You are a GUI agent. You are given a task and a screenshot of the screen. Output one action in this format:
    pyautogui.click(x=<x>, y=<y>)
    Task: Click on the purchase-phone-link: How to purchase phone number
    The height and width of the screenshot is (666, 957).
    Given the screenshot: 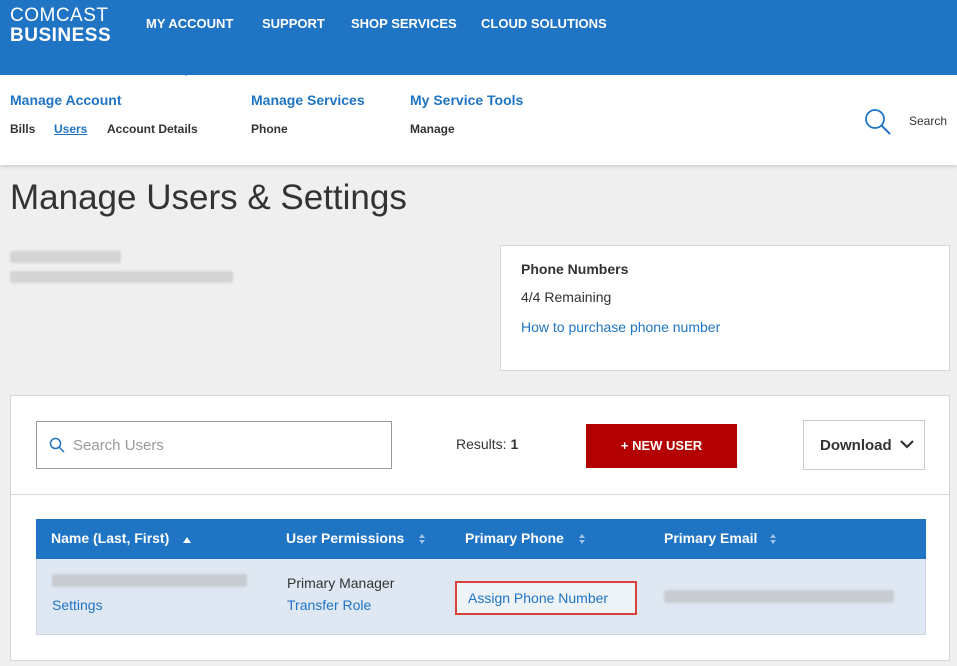 What is the action you would take?
    pyautogui.click(x=621, y=327)
    